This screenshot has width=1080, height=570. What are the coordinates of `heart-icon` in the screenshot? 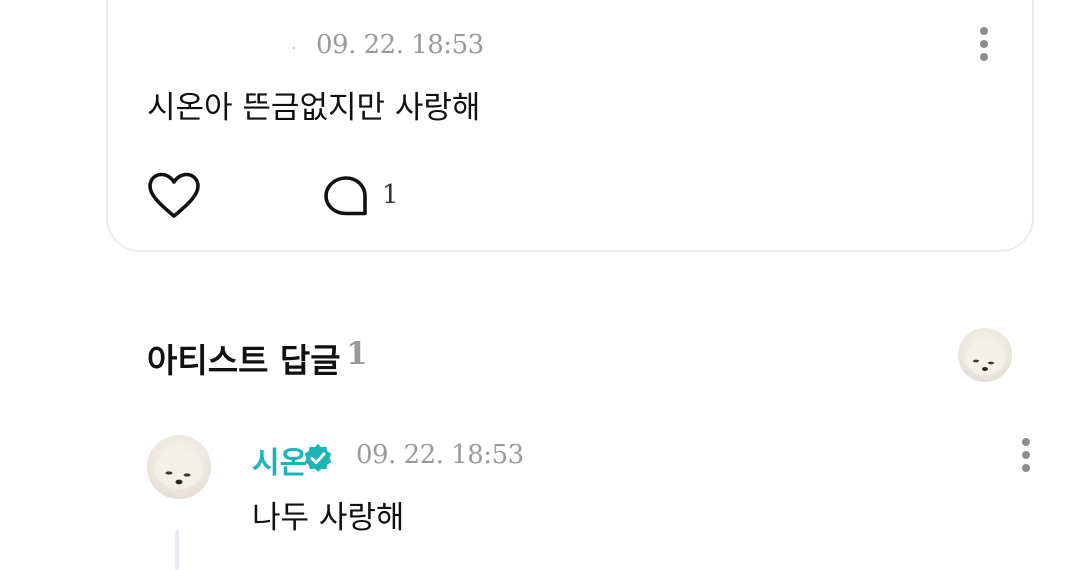 It's located at (174, 196).